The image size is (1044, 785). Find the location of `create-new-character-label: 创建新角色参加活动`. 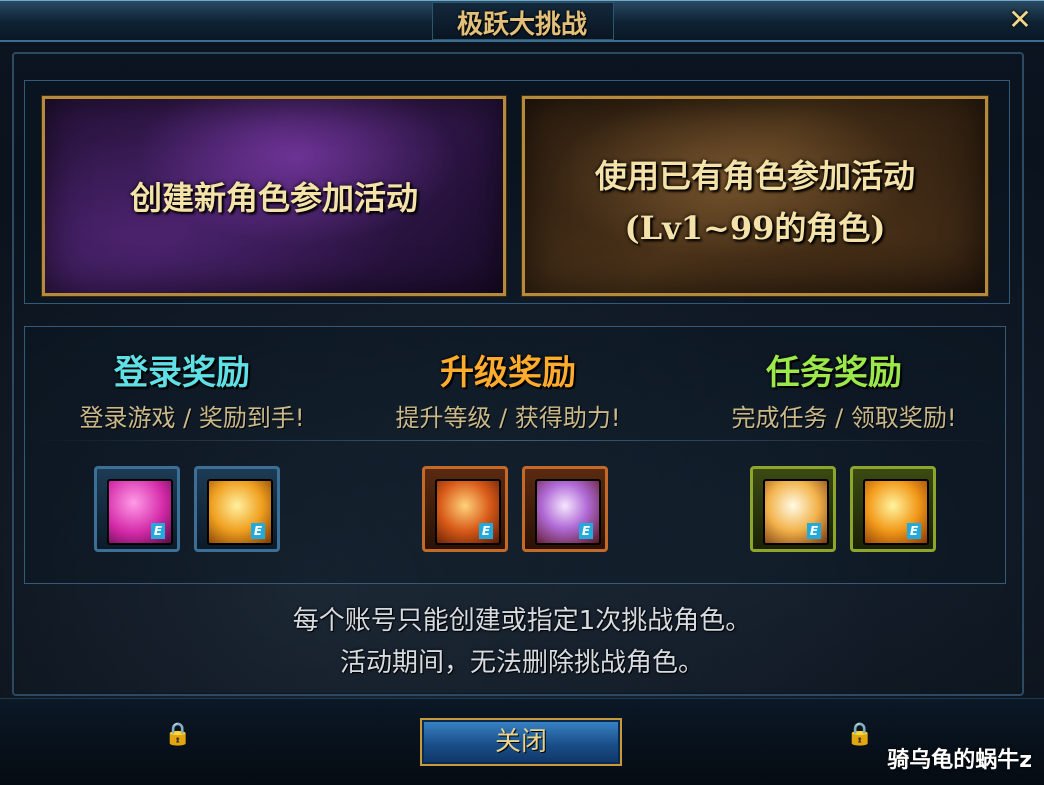

create-new-character-label: 创建新角色参加活动 is located at coordinates (273, 198).